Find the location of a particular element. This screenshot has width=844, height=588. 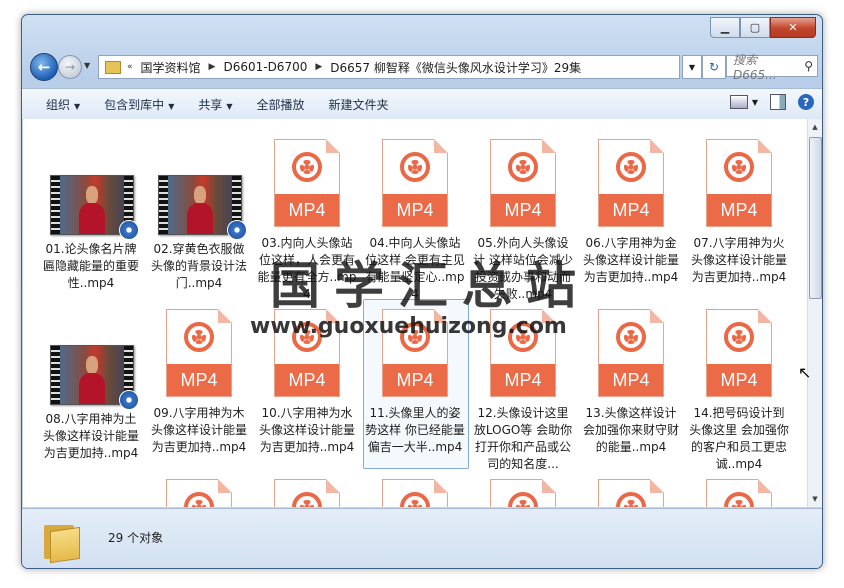

file-name: 06.八字用神为金头像这样设计能量为吉更加持..mp4 is located at coordinates (630, 260).